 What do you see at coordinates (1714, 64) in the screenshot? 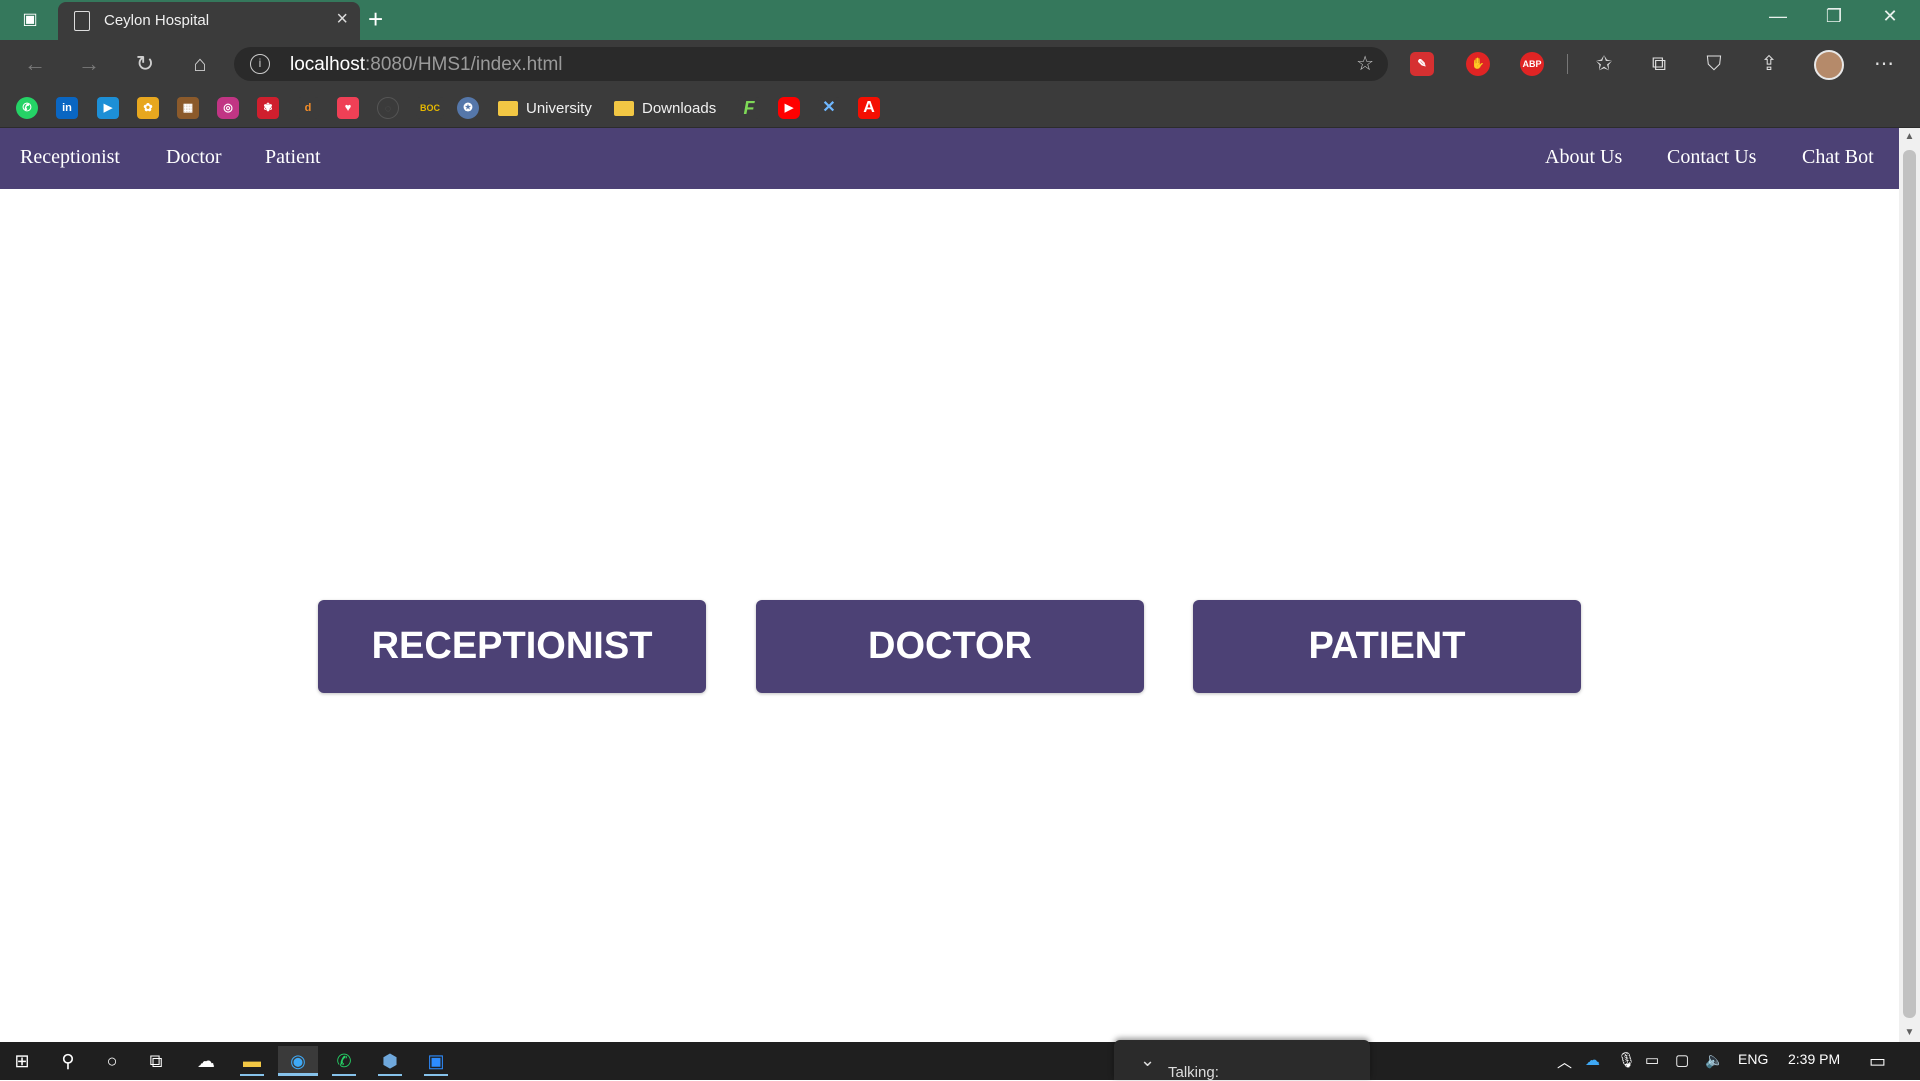
I see `browser-essentials-icon: ⛉` at bounding box center [1714, 64].